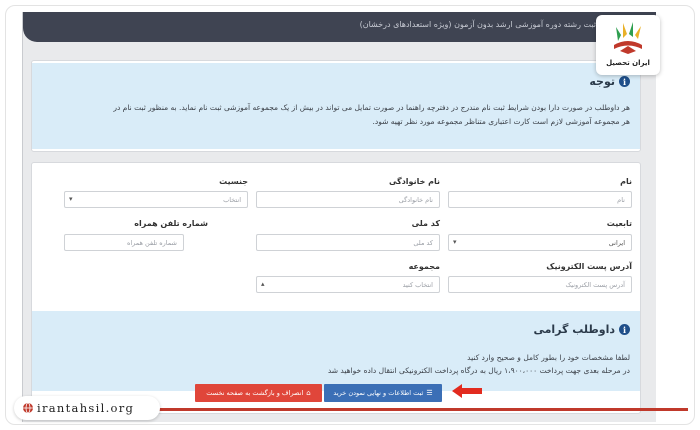  Describe the element at coordinates (418, 409) in the screenshot. I see `accent-line` at that location.